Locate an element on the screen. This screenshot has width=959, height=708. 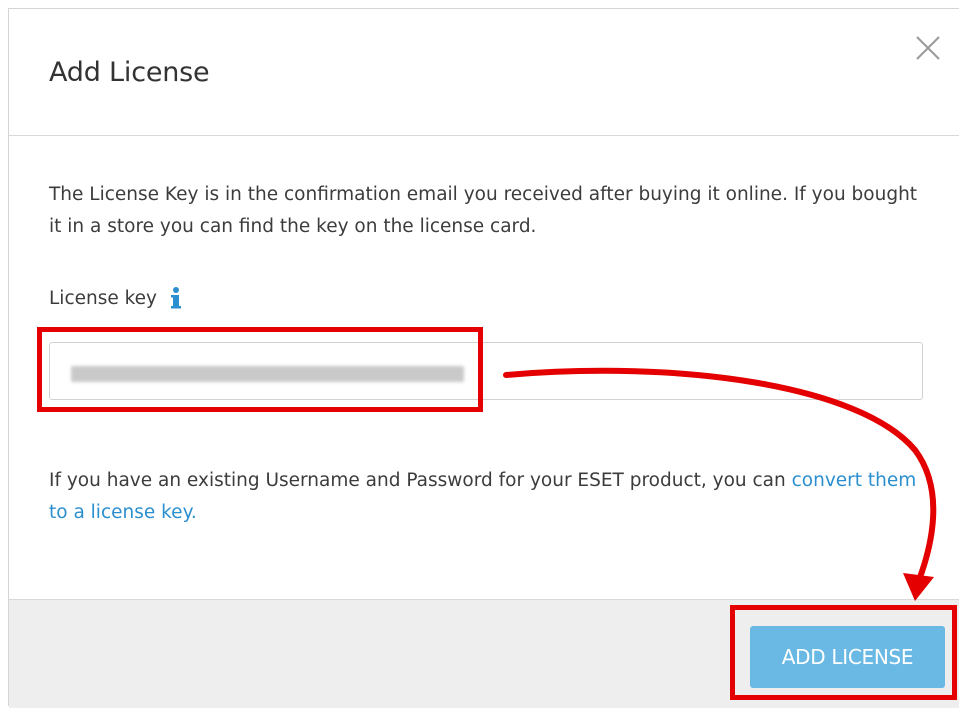
license-key-label: License key is located at coordinates (103, 298).